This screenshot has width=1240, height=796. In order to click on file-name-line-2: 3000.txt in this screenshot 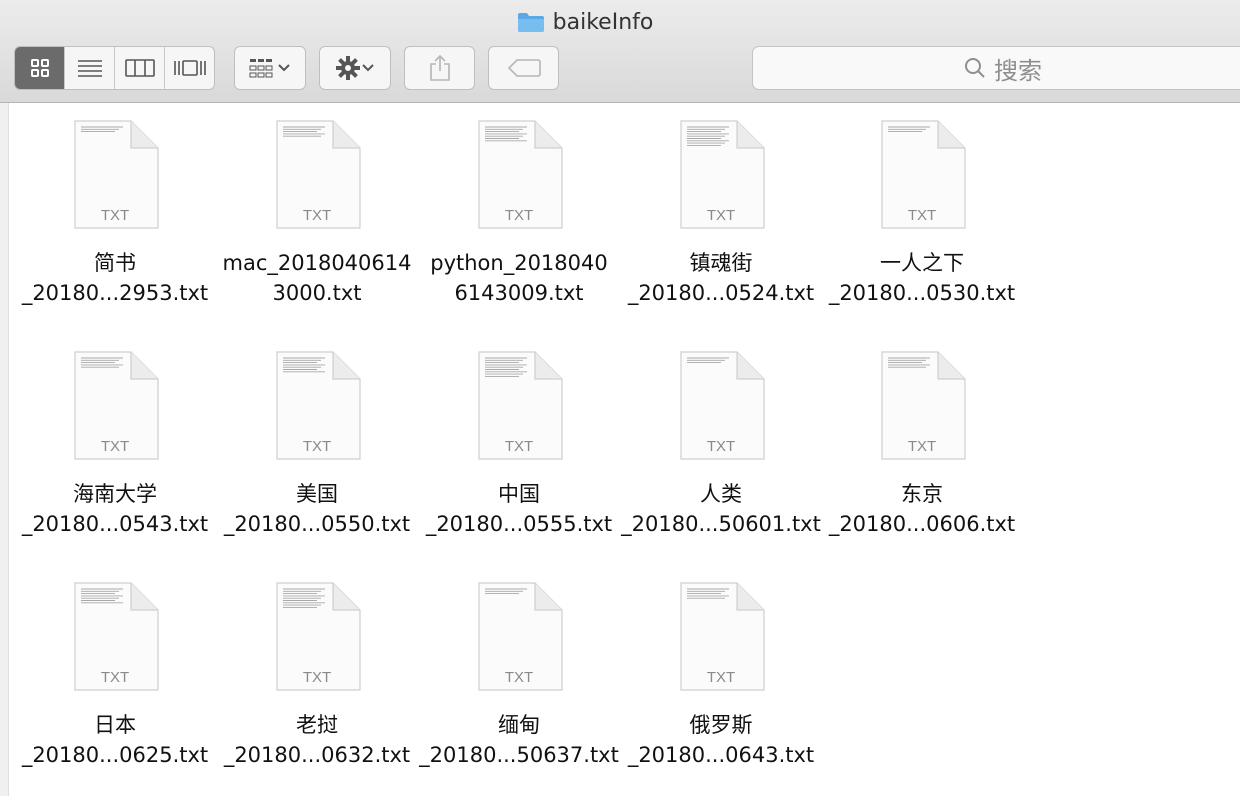, I will do `click(317, 293)`.